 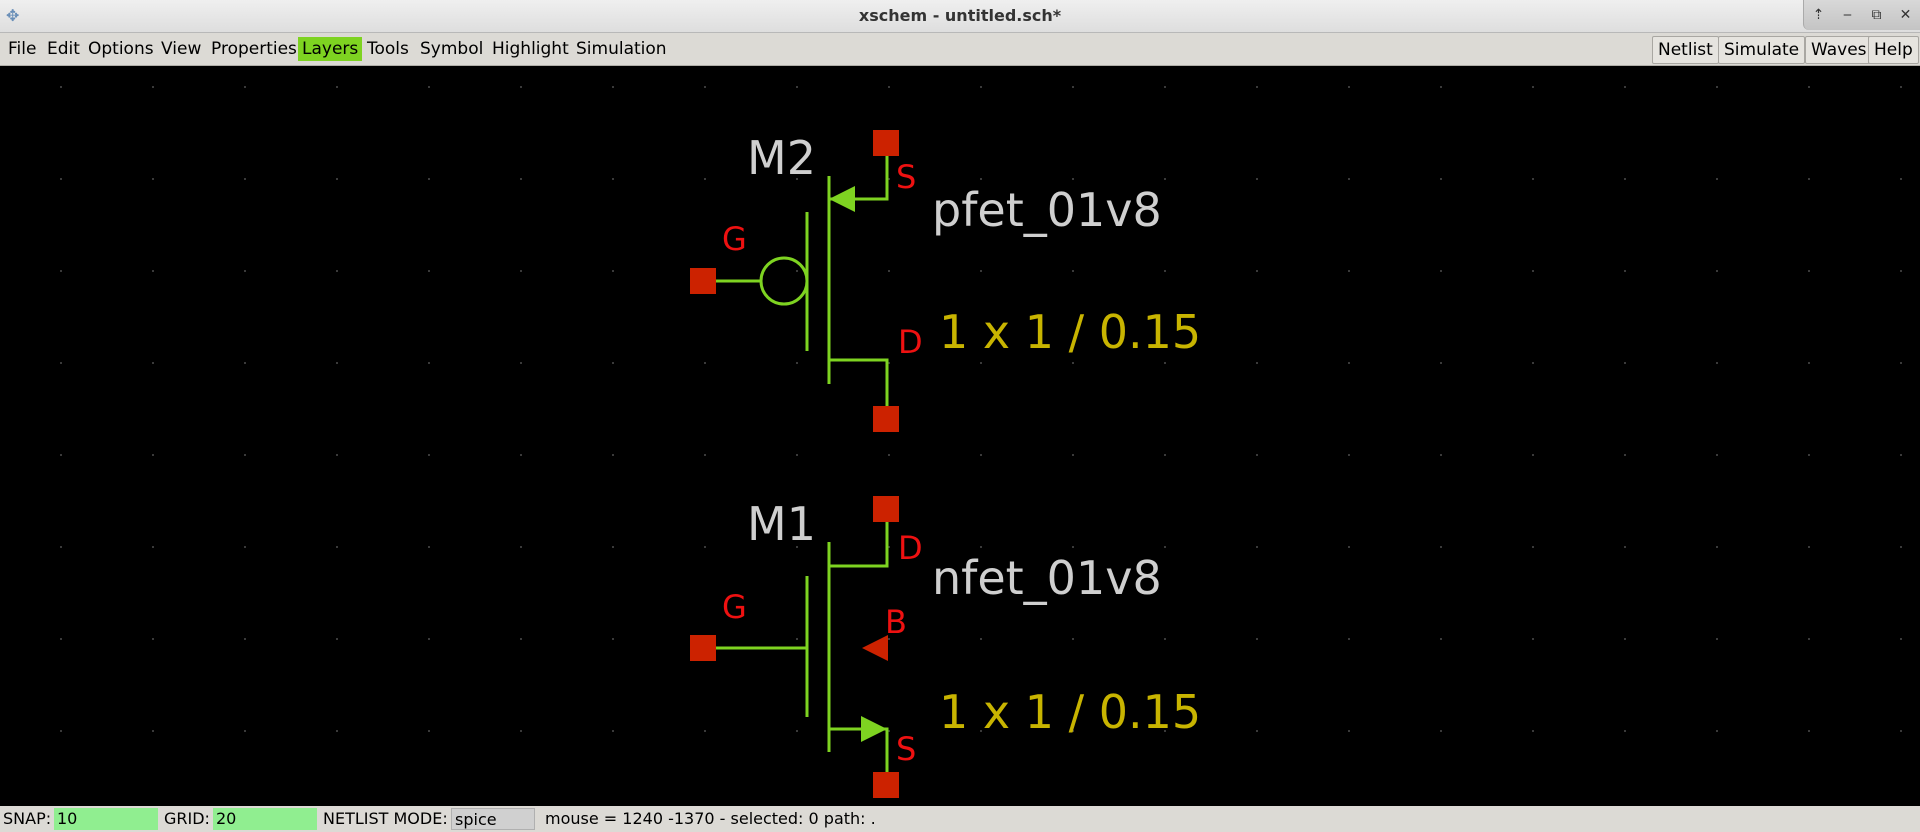 What do you see at coordinates (781, 524) in the screenshot?
I see `nfet-instance-label: M1` at bounding box center [781, 524].